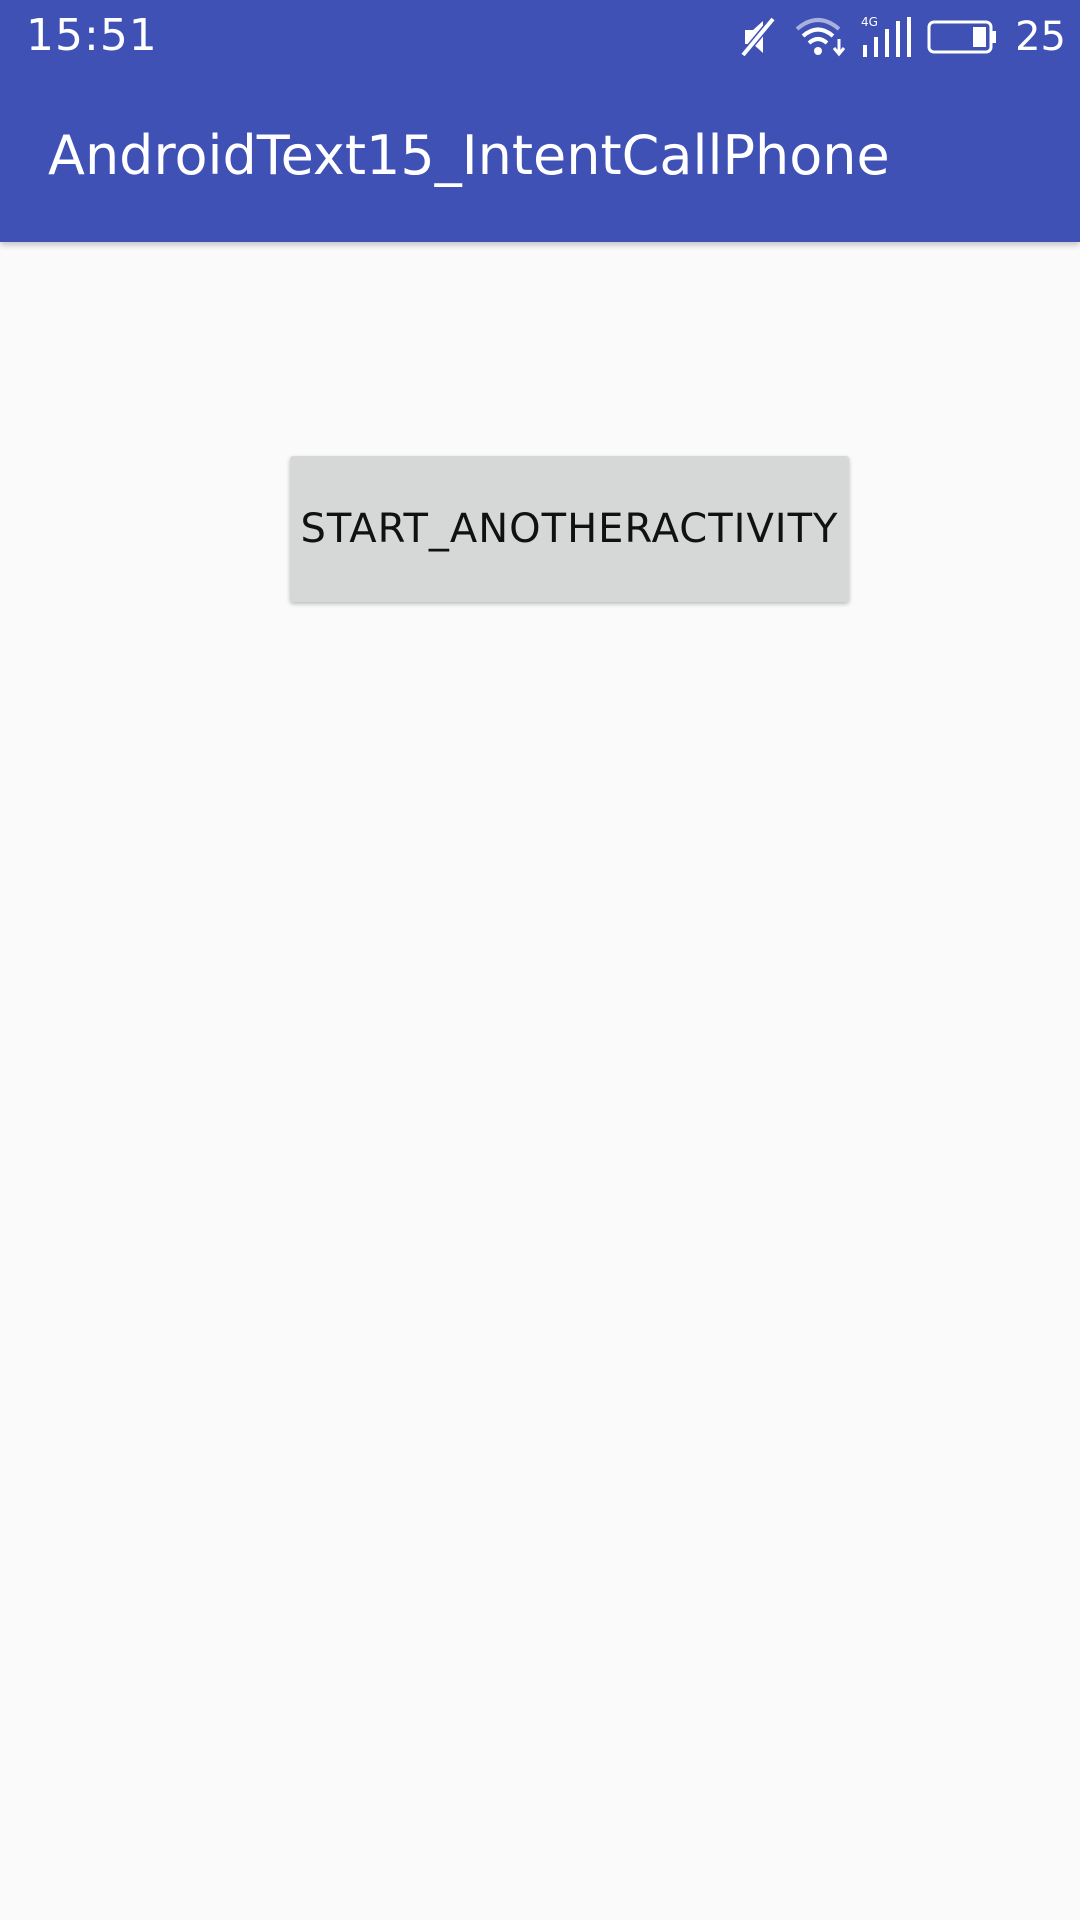 Image resolution: width=1080 pixels, height=1920 pixels. Describe the element at coordinates (962, 37) in the screenshot. I see `battery-icon` at that location.